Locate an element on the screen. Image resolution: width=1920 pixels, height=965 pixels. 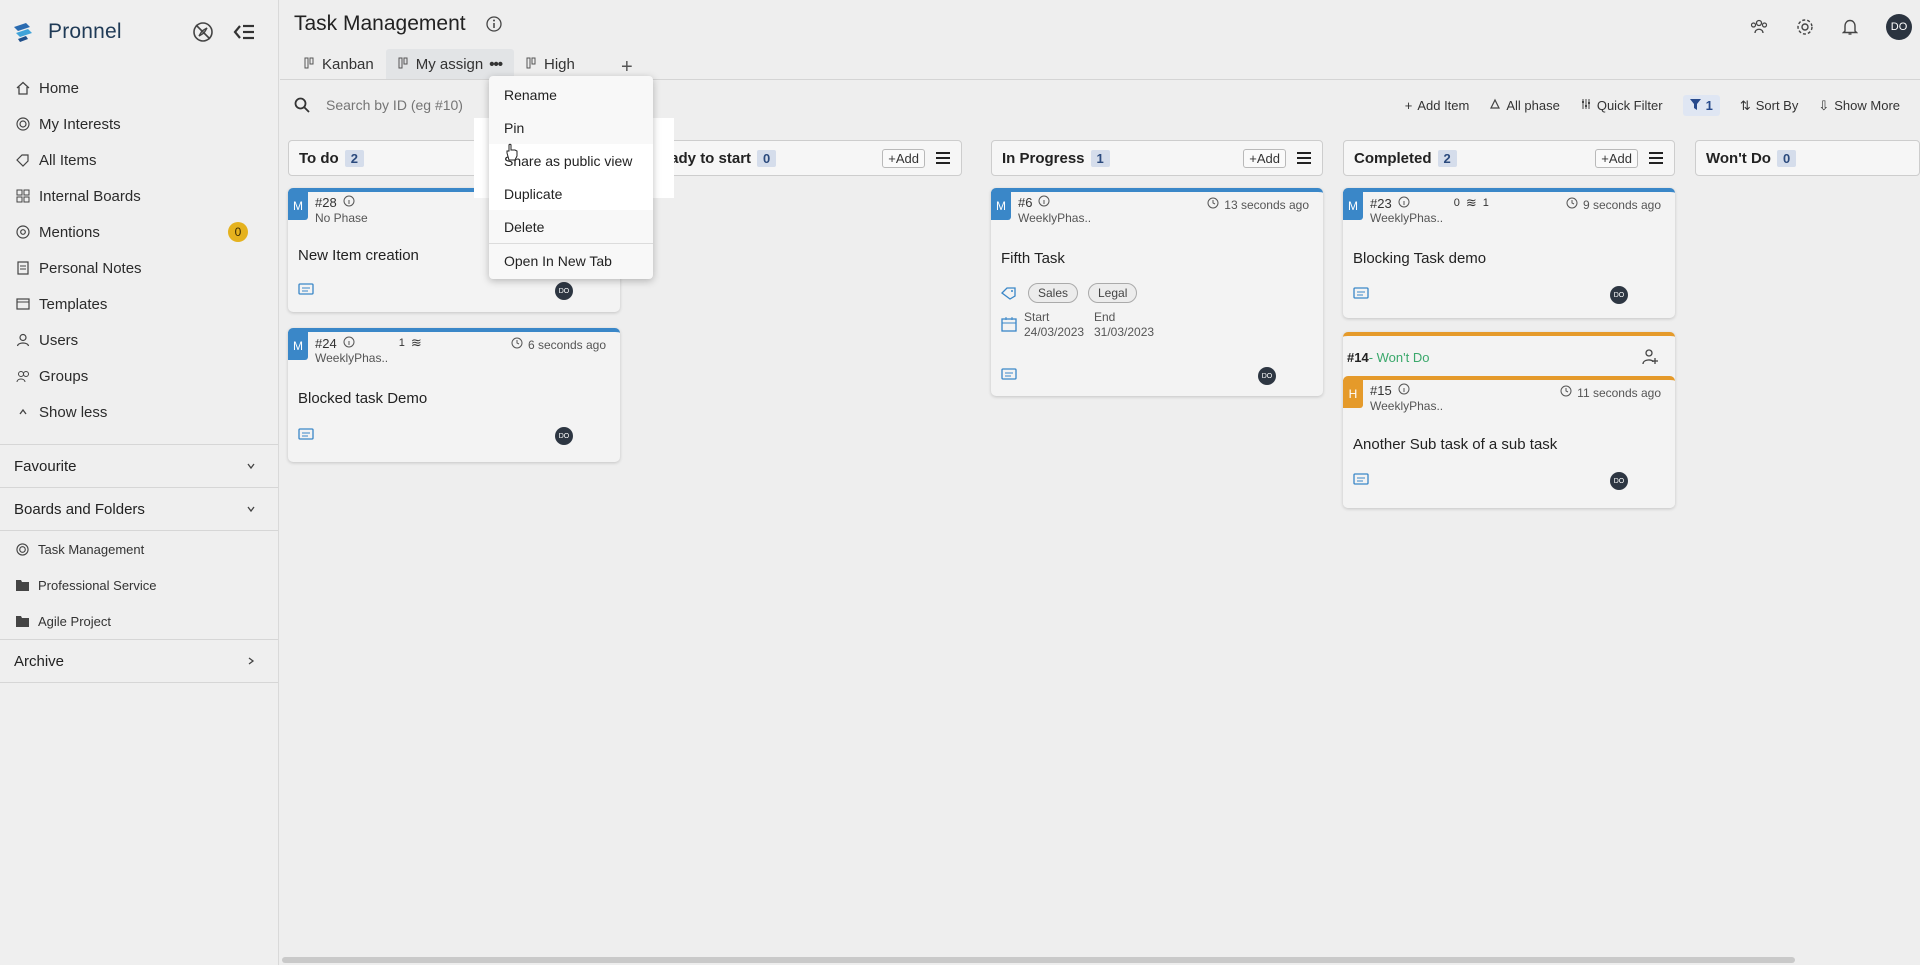
tab-label: Kanban is located at coordinates (348, 64).